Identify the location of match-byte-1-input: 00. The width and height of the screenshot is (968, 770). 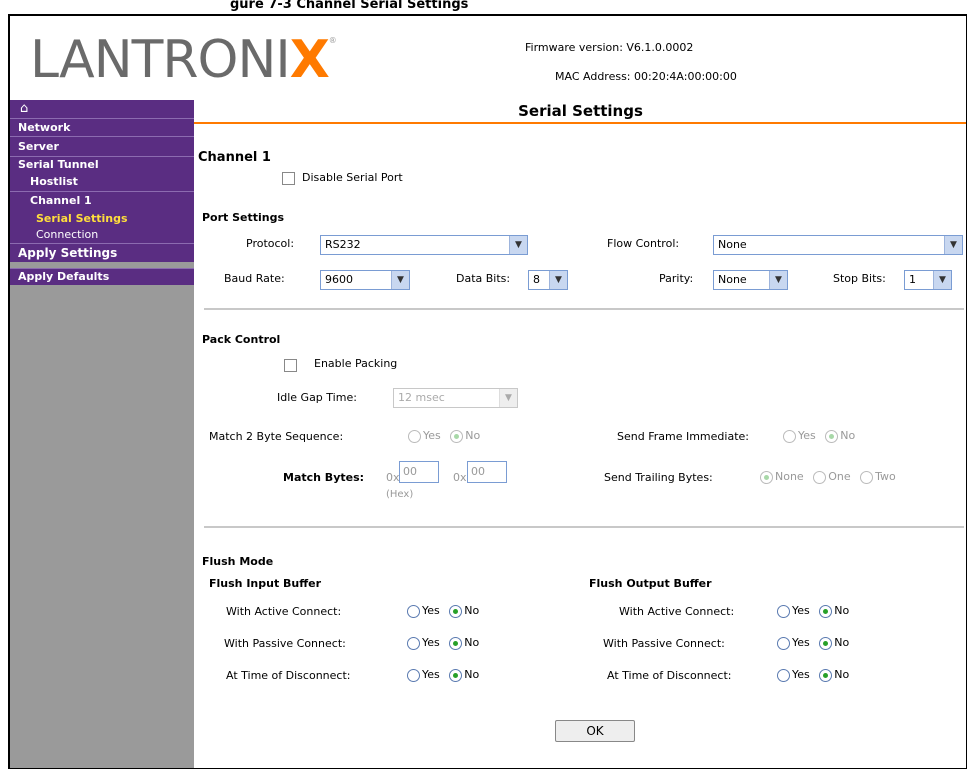
(419, 472).